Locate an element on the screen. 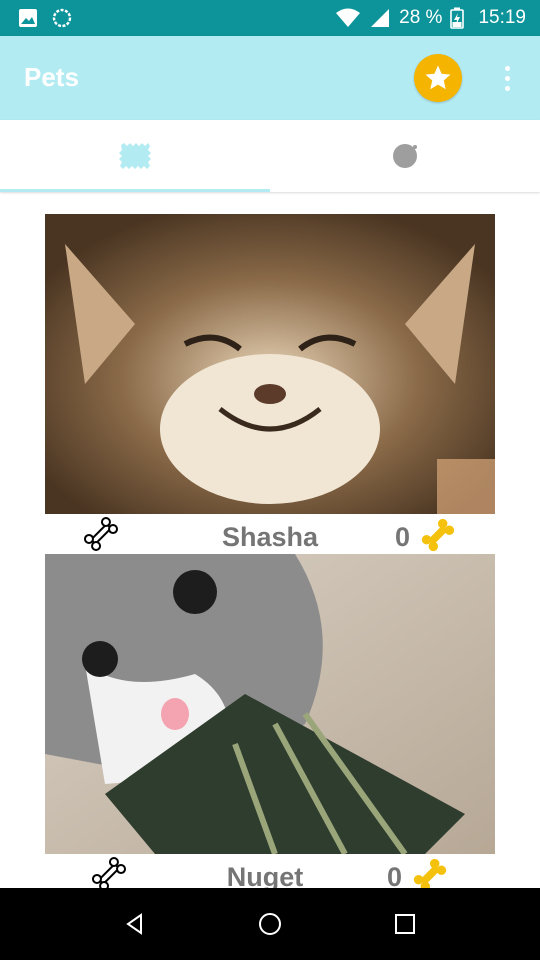  bone-count: 0 is located at coordinates (403, 537).